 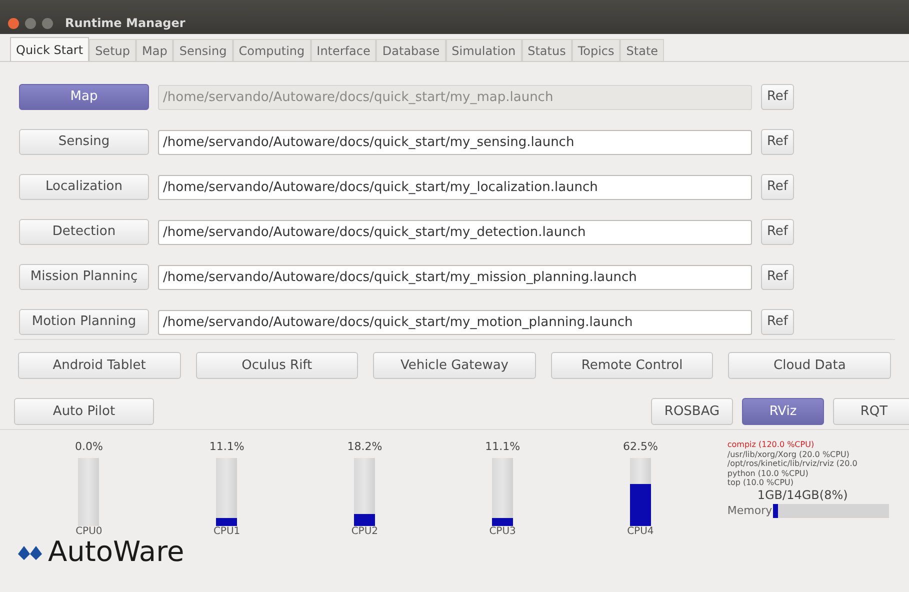 I want to click on tab: Database, so click(x=411, y=50).